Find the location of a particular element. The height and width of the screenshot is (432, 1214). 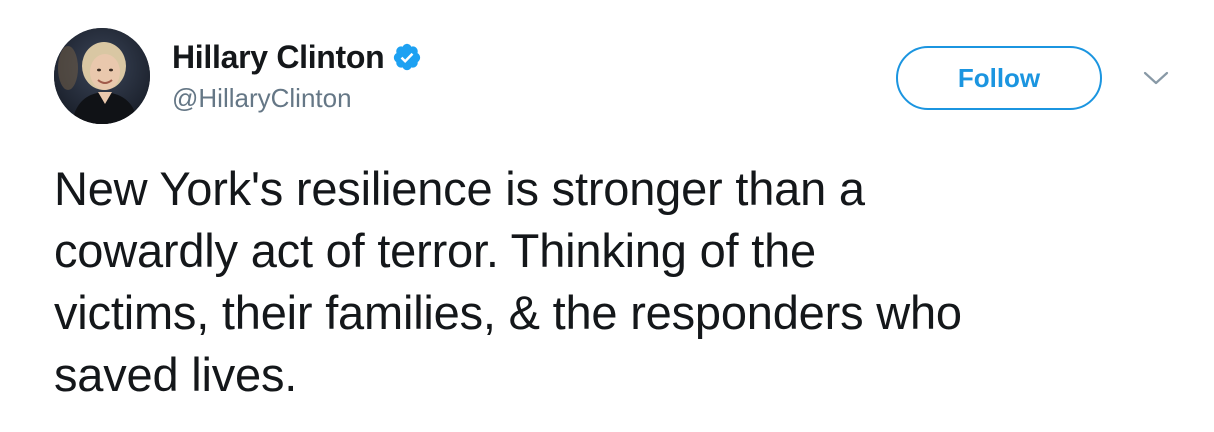

author-avatar is located at coordinates (102, 76).